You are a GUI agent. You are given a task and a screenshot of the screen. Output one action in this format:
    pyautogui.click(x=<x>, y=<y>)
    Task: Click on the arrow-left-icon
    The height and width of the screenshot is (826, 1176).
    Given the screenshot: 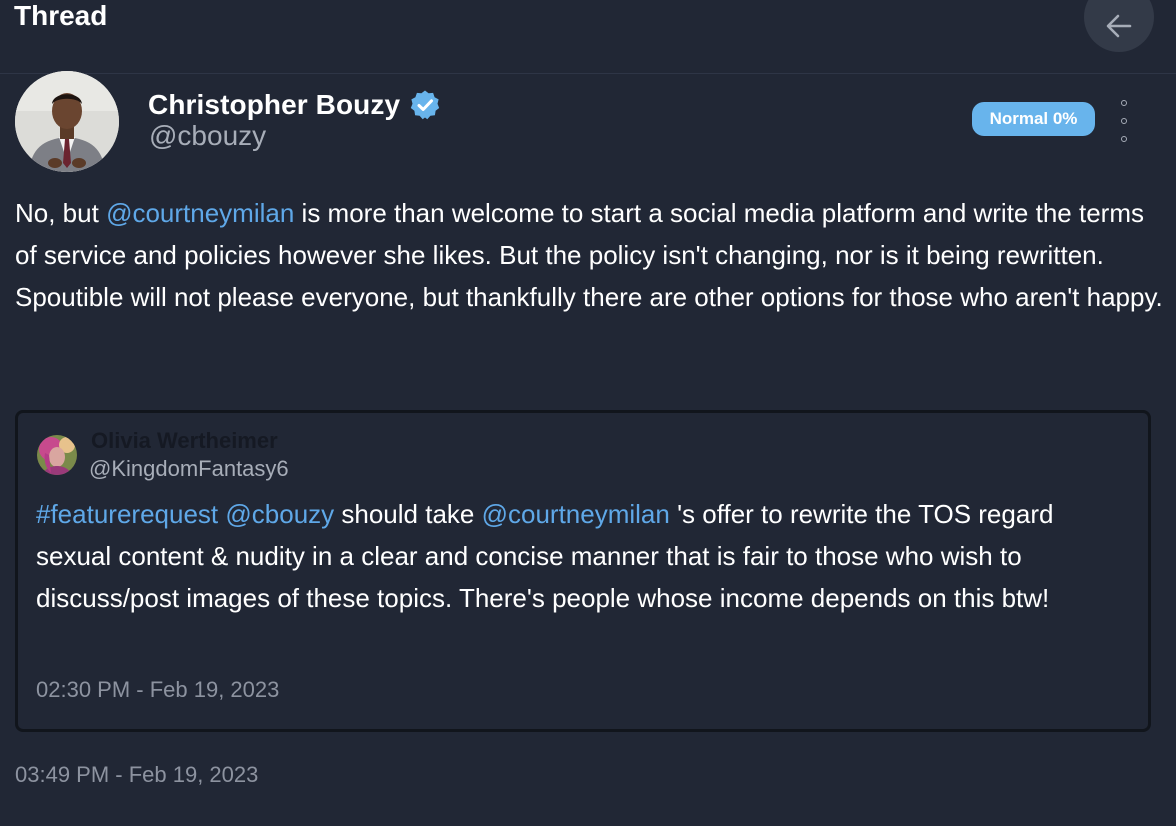 What is the action you would take?
    pyautogui.click(x=1119, y=26)
    